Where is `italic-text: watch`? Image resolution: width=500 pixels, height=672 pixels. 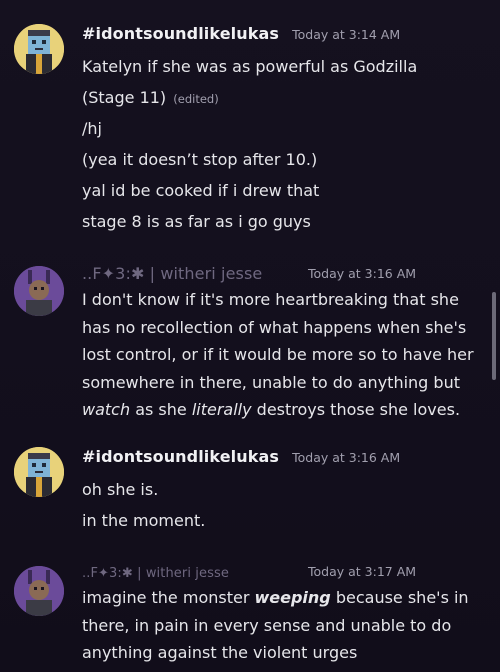 italic-text: watch is located at coordinates (106, 409).